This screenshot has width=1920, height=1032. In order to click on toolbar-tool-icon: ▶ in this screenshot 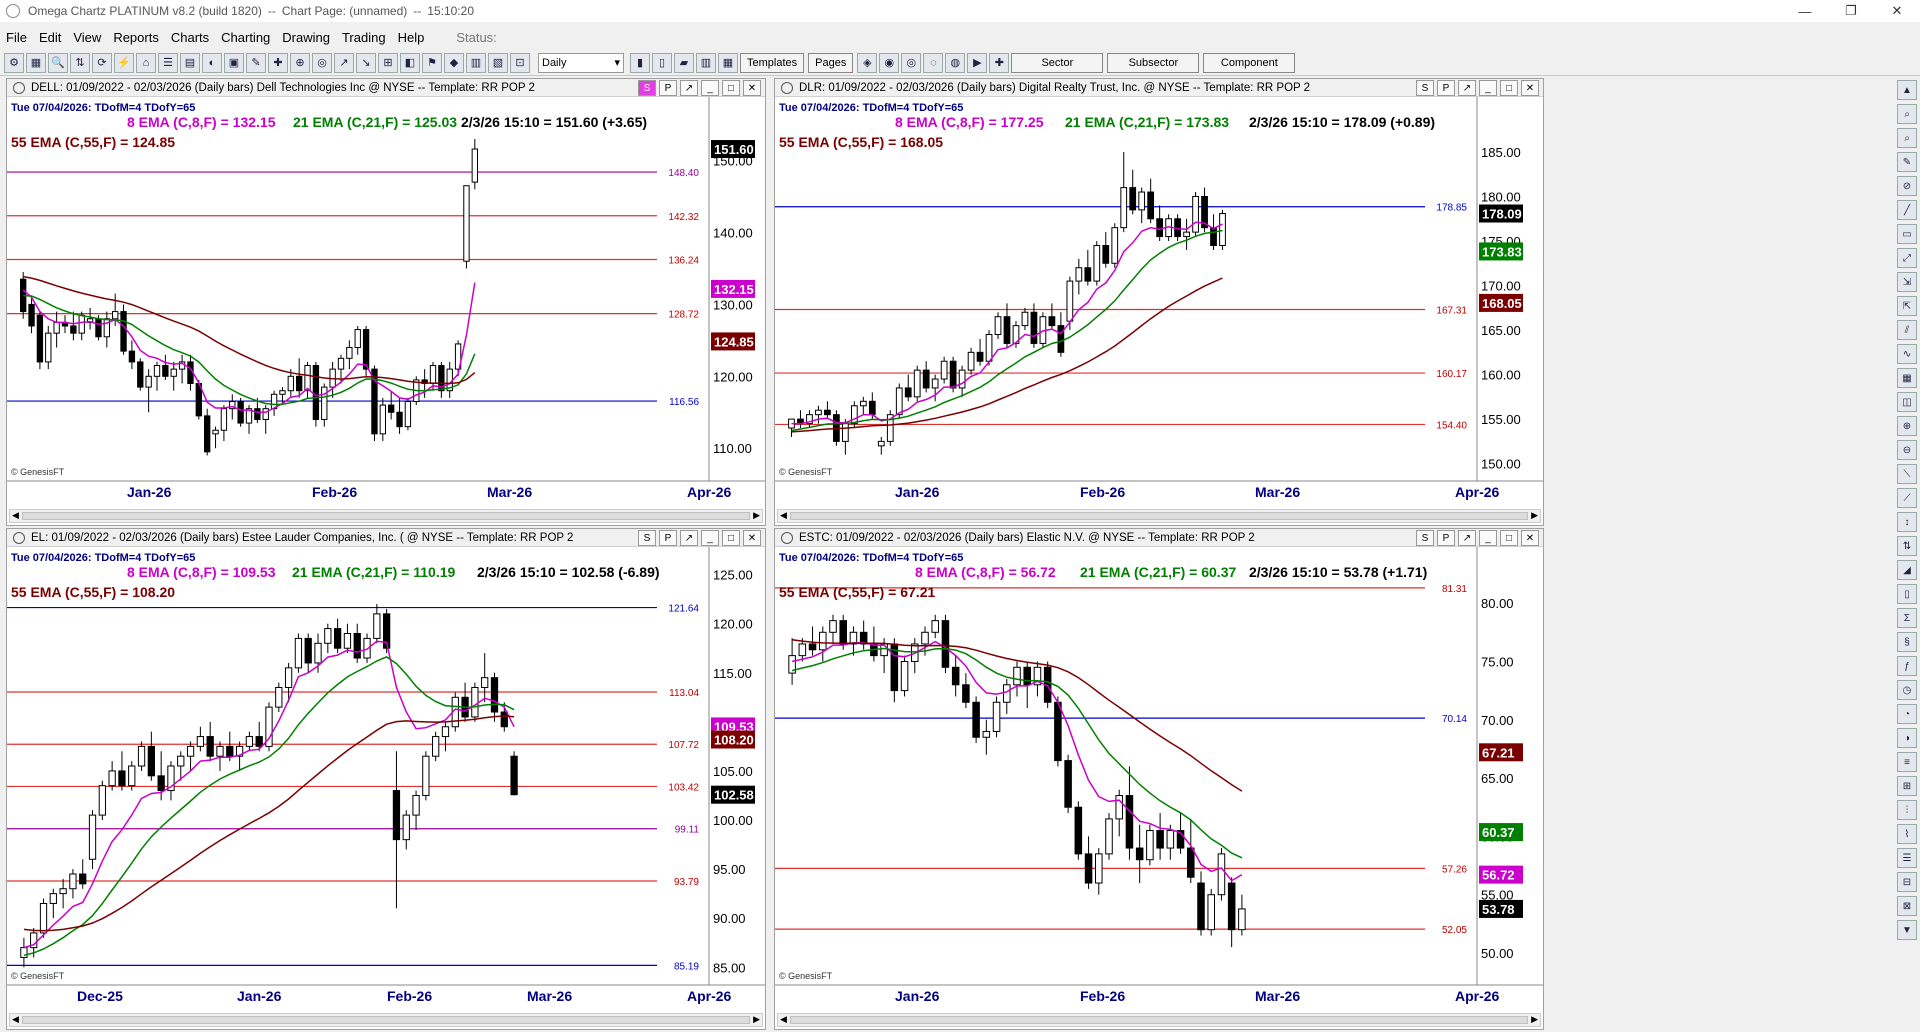, I will do `click(977, 62)`.